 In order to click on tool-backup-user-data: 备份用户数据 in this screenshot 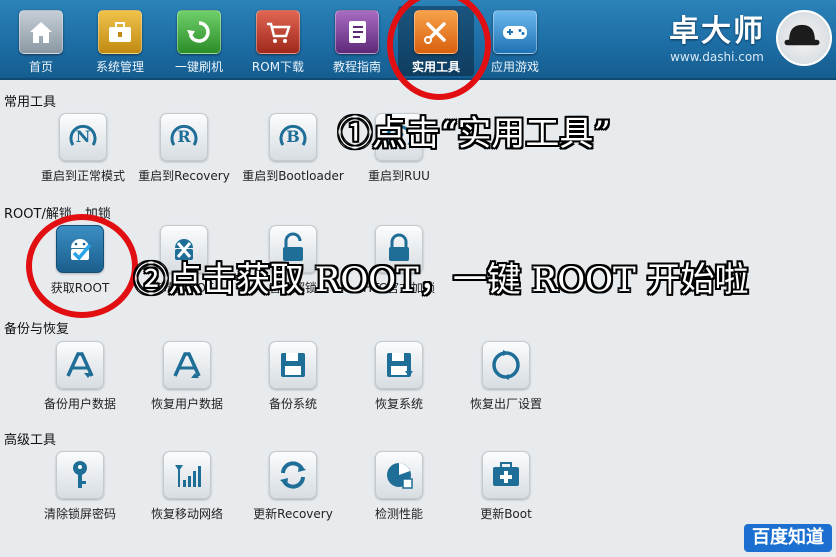, I will do `click(80, 376)`.